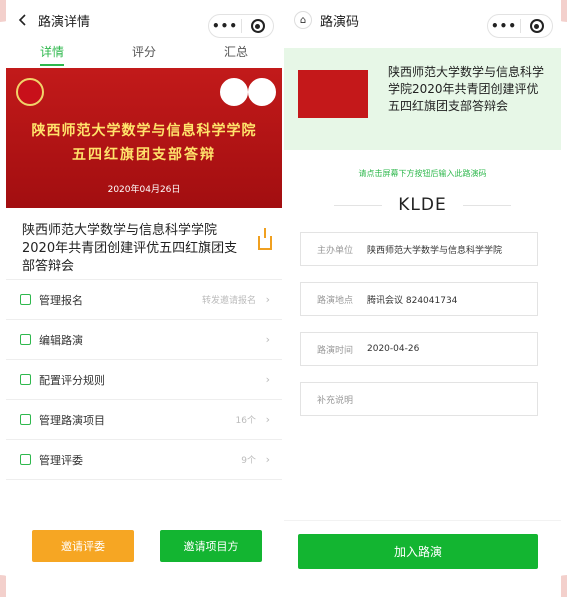 The width and height of the screenshot is (567, 597). I want to click on menu-label: 管理评委, so click(61, 460).